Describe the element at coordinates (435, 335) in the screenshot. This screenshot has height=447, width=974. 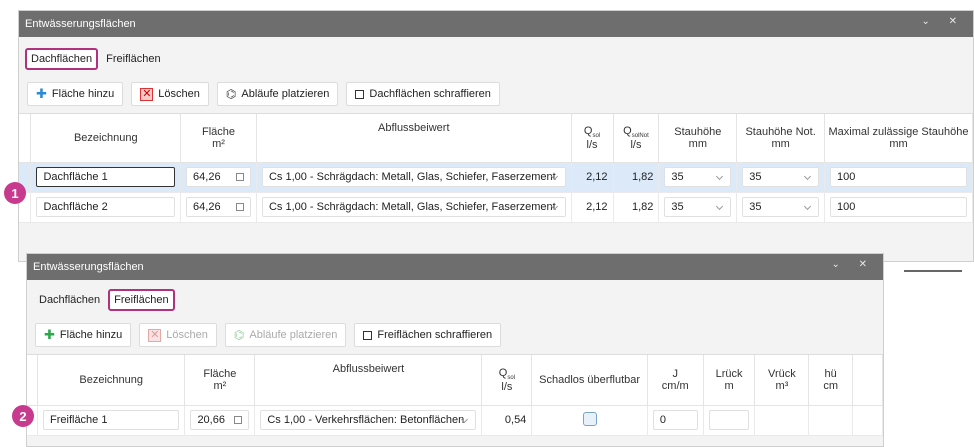
I see `hatch-open-label: Freiflächen schraffieren` at that location.